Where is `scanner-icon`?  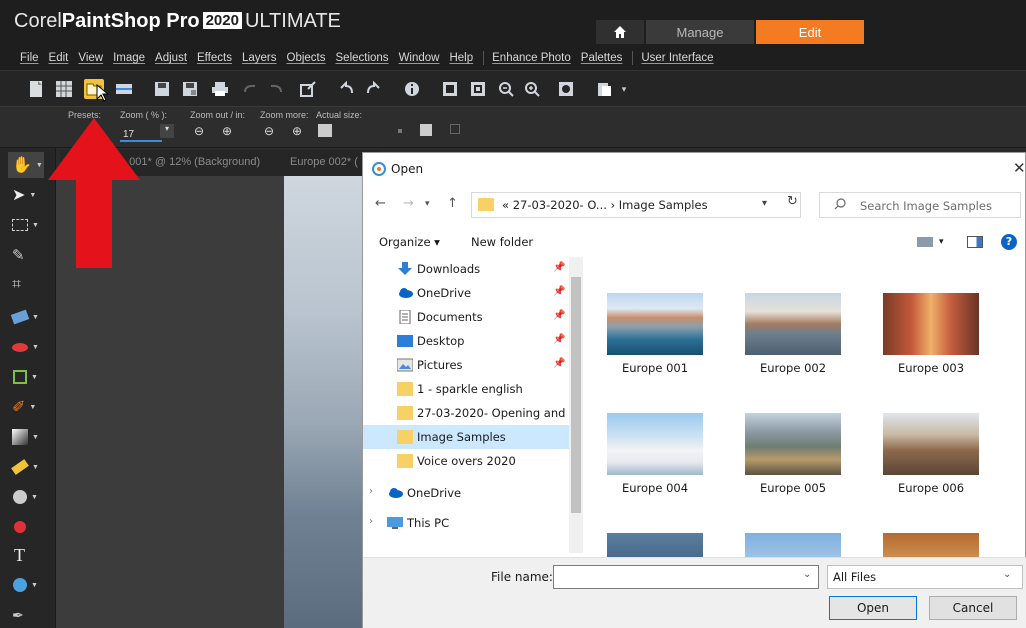
scanner-icon is located at coordinates (124, 89).